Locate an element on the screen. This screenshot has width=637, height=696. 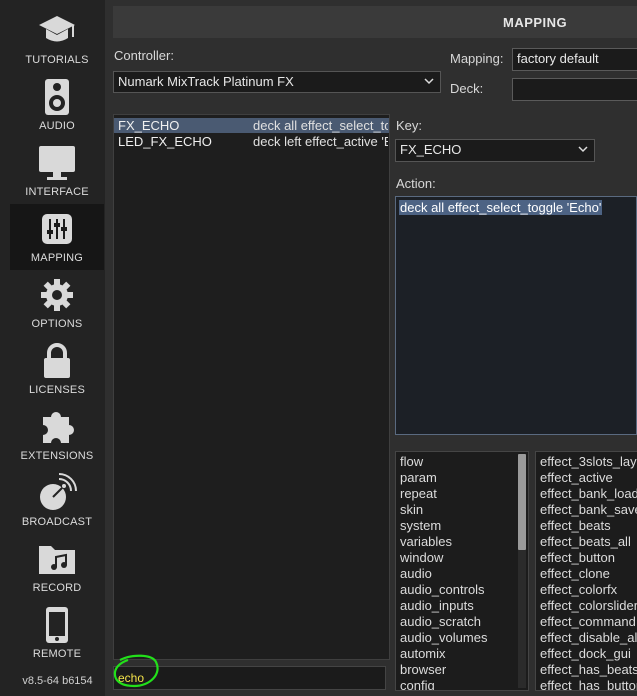
mapping-action: deck left effect_active 'Echo' is located at coordinates (320, 141).